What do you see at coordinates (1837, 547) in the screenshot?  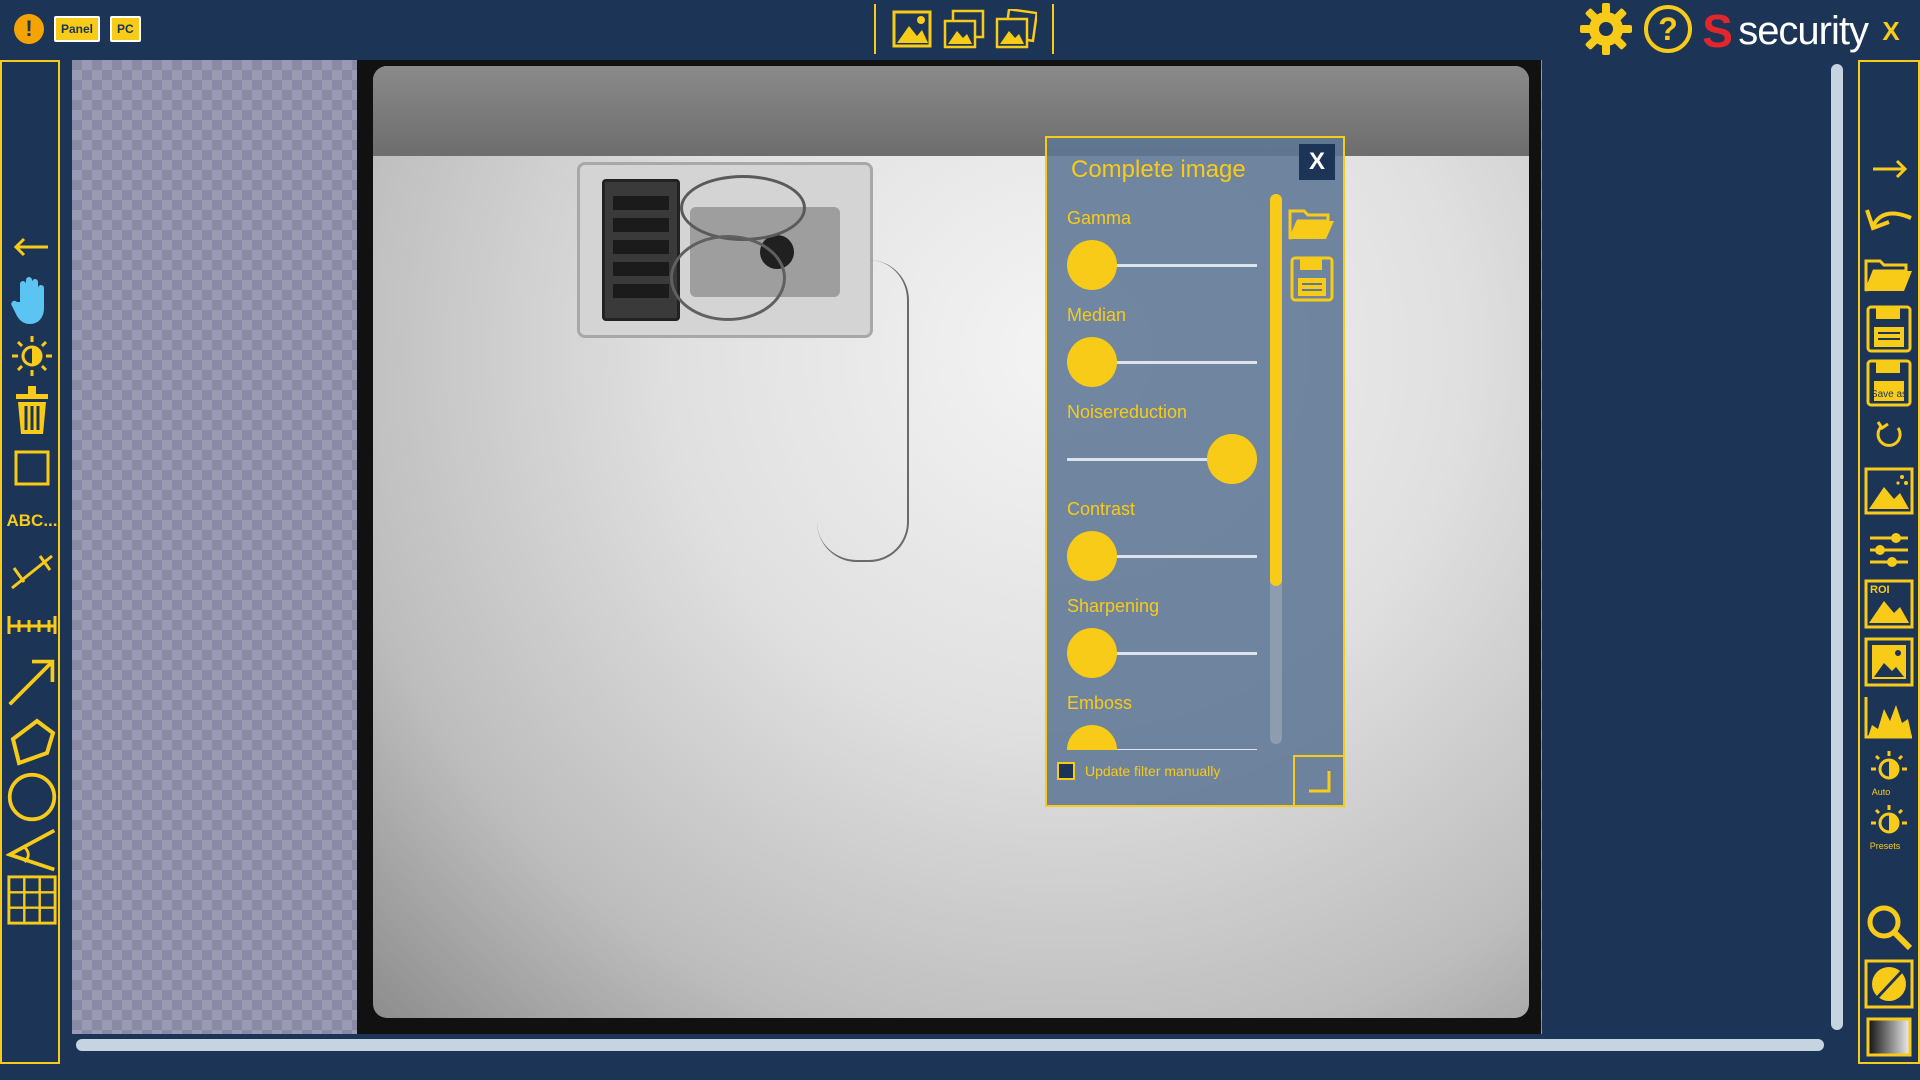 I see `canvas-vertical-scrollbar` at bounding box center [1837, 547].